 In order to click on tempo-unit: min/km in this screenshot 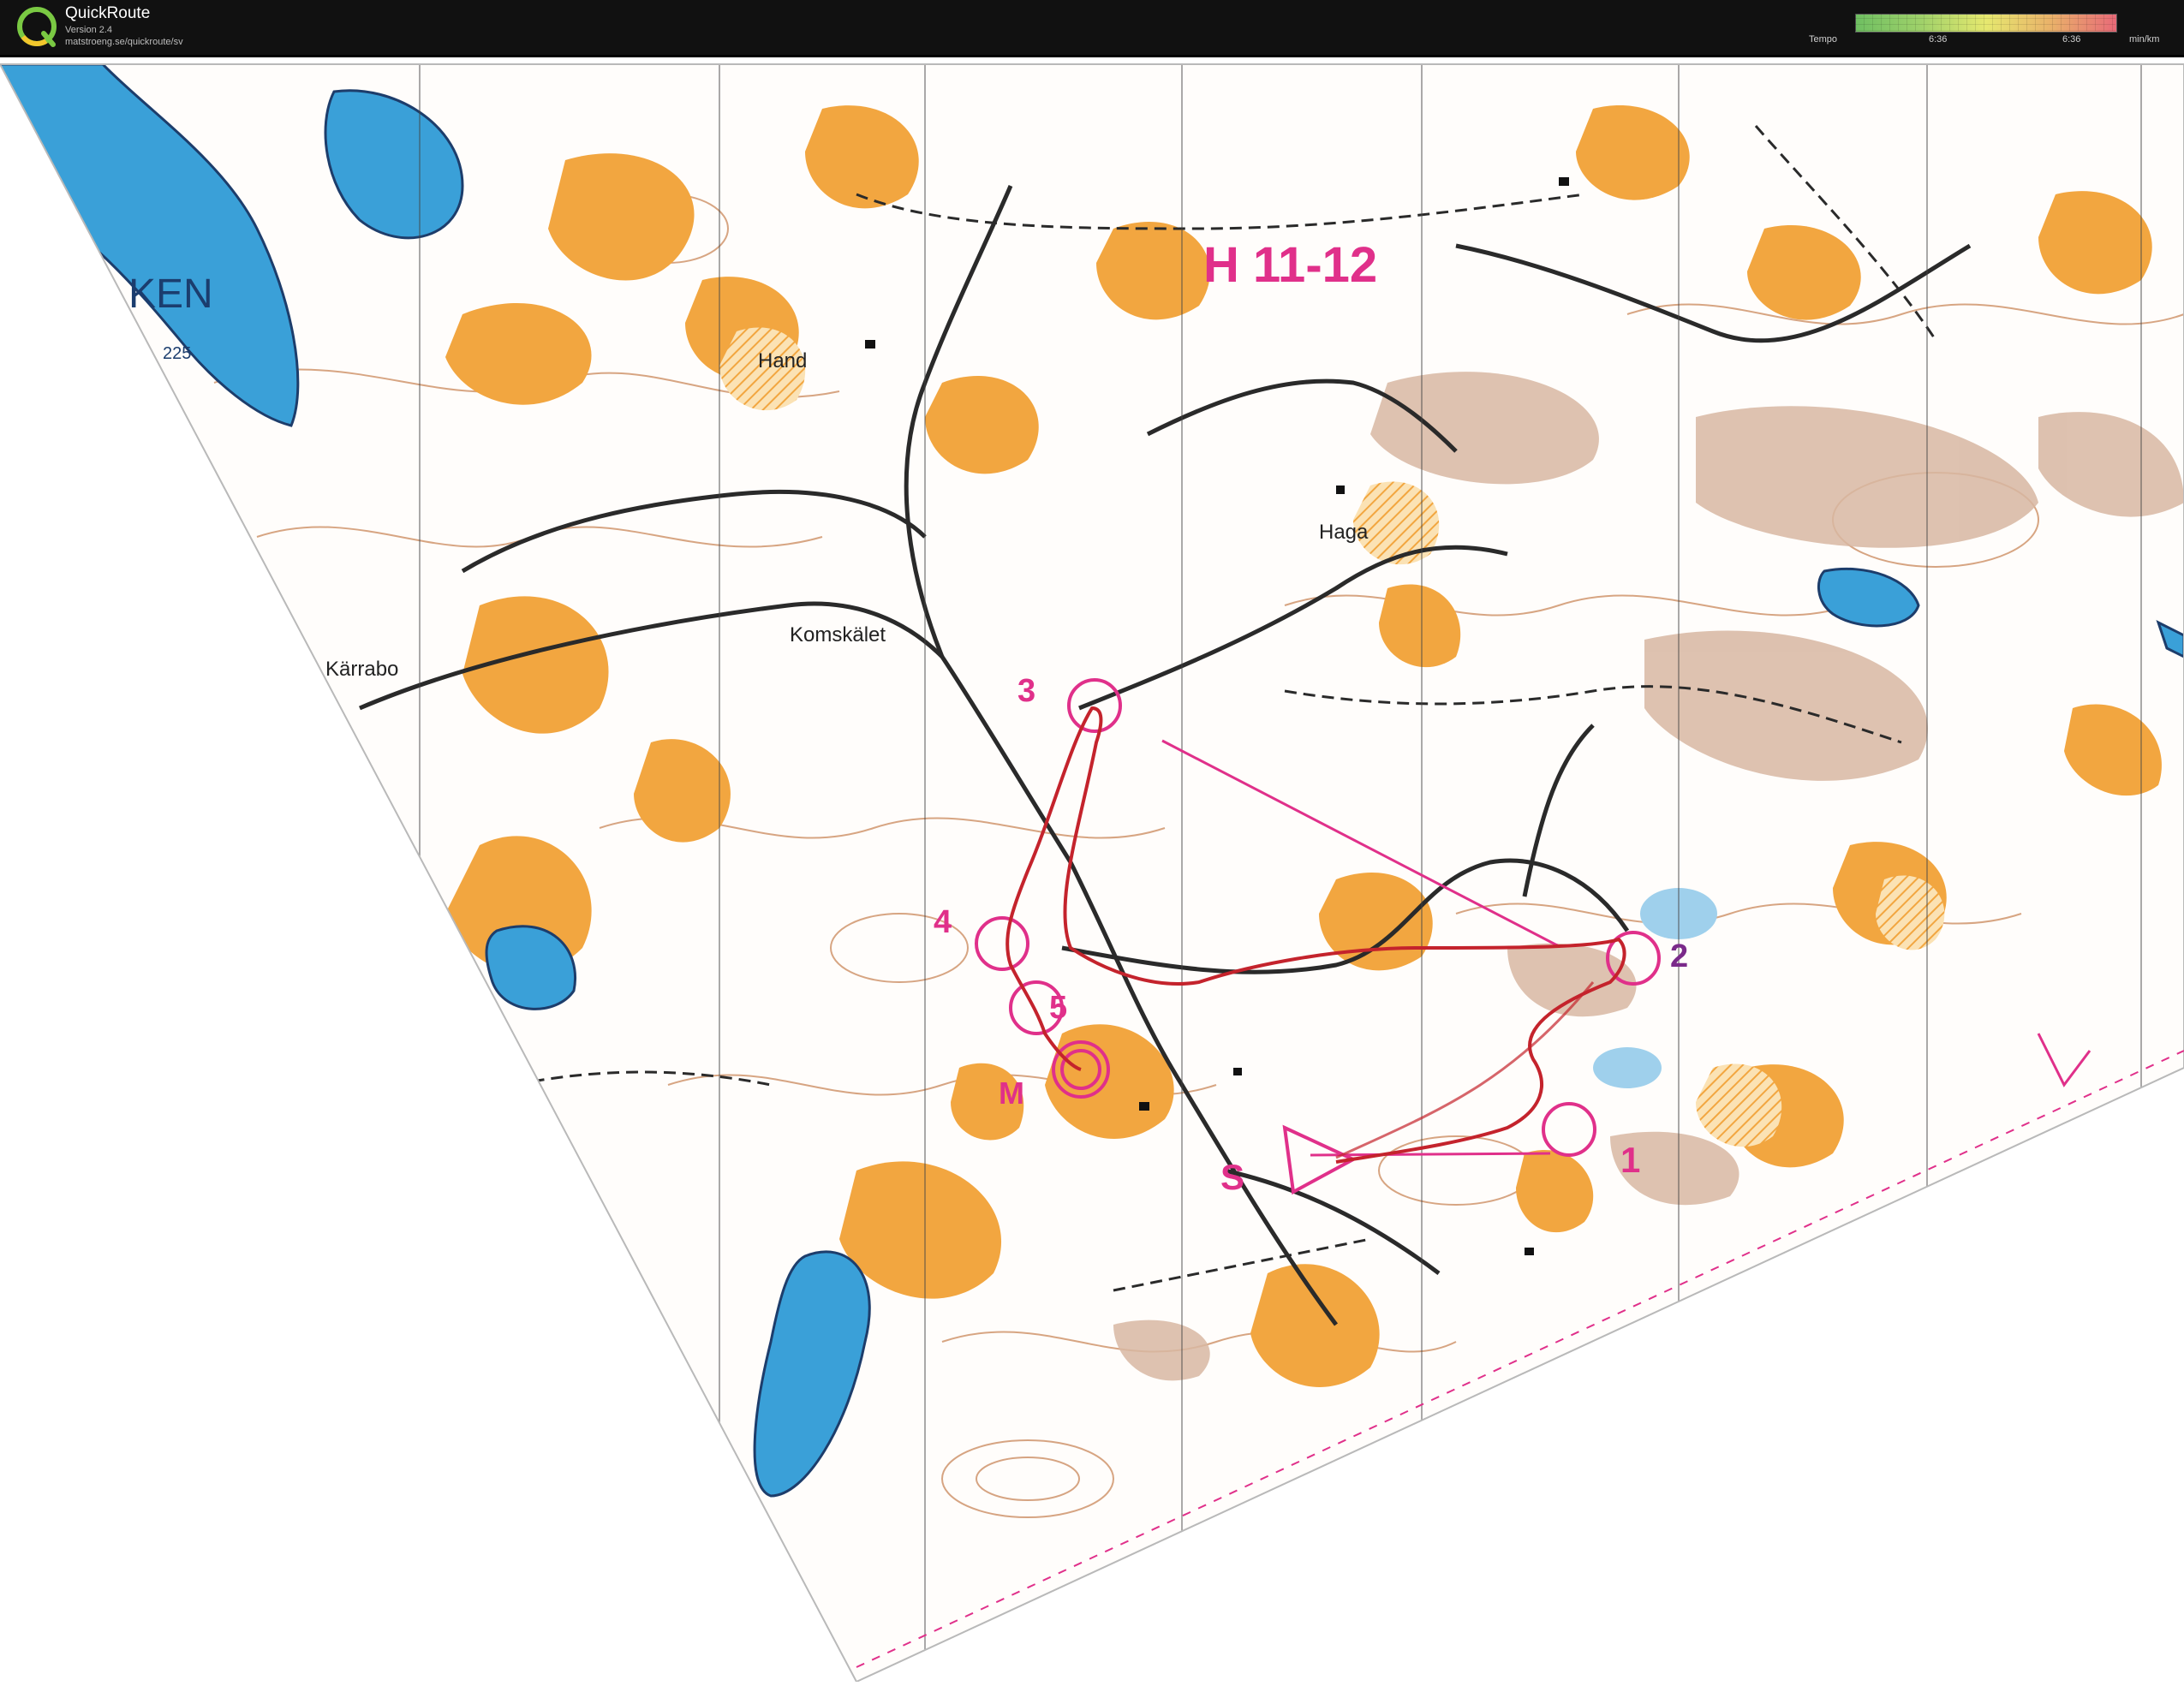, I will do `click(2145, 39)`.